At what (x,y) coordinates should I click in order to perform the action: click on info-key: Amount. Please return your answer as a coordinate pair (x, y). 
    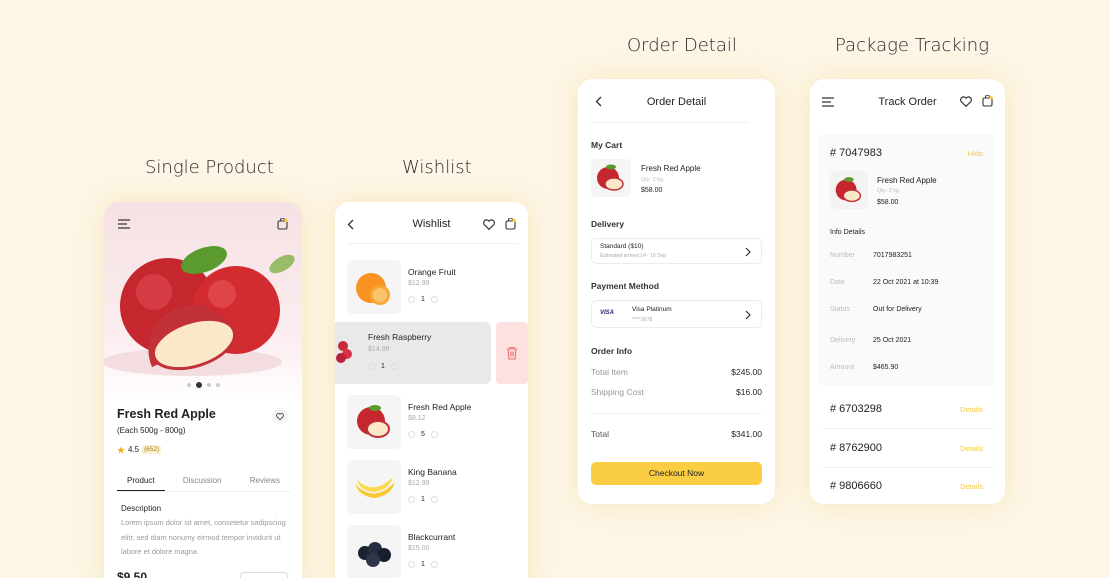
    Looking at the image, I should click on (842, 367).